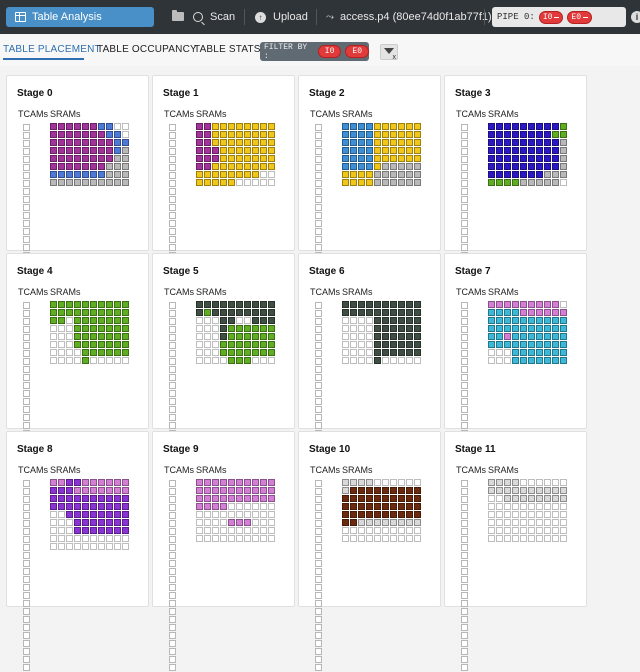  What do you see at coordinates (223, 17) in the screenshot?
I see `scan-label: Scan` at bounding box center [223, 17].